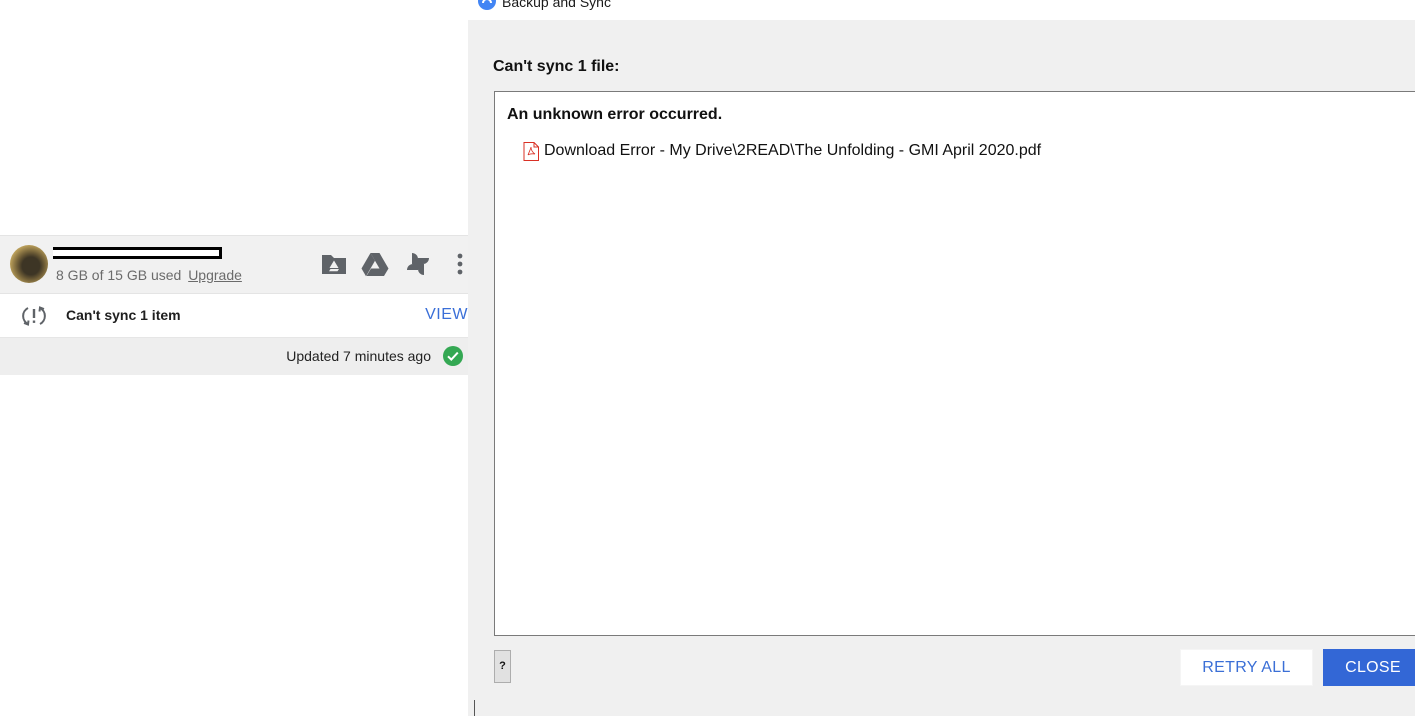 This screenshot has height=716, width=1415. What do you see at coordinates (446, 315) in the screenshot?
I see `view-button: VIEW` at bounding box center [446, 315].